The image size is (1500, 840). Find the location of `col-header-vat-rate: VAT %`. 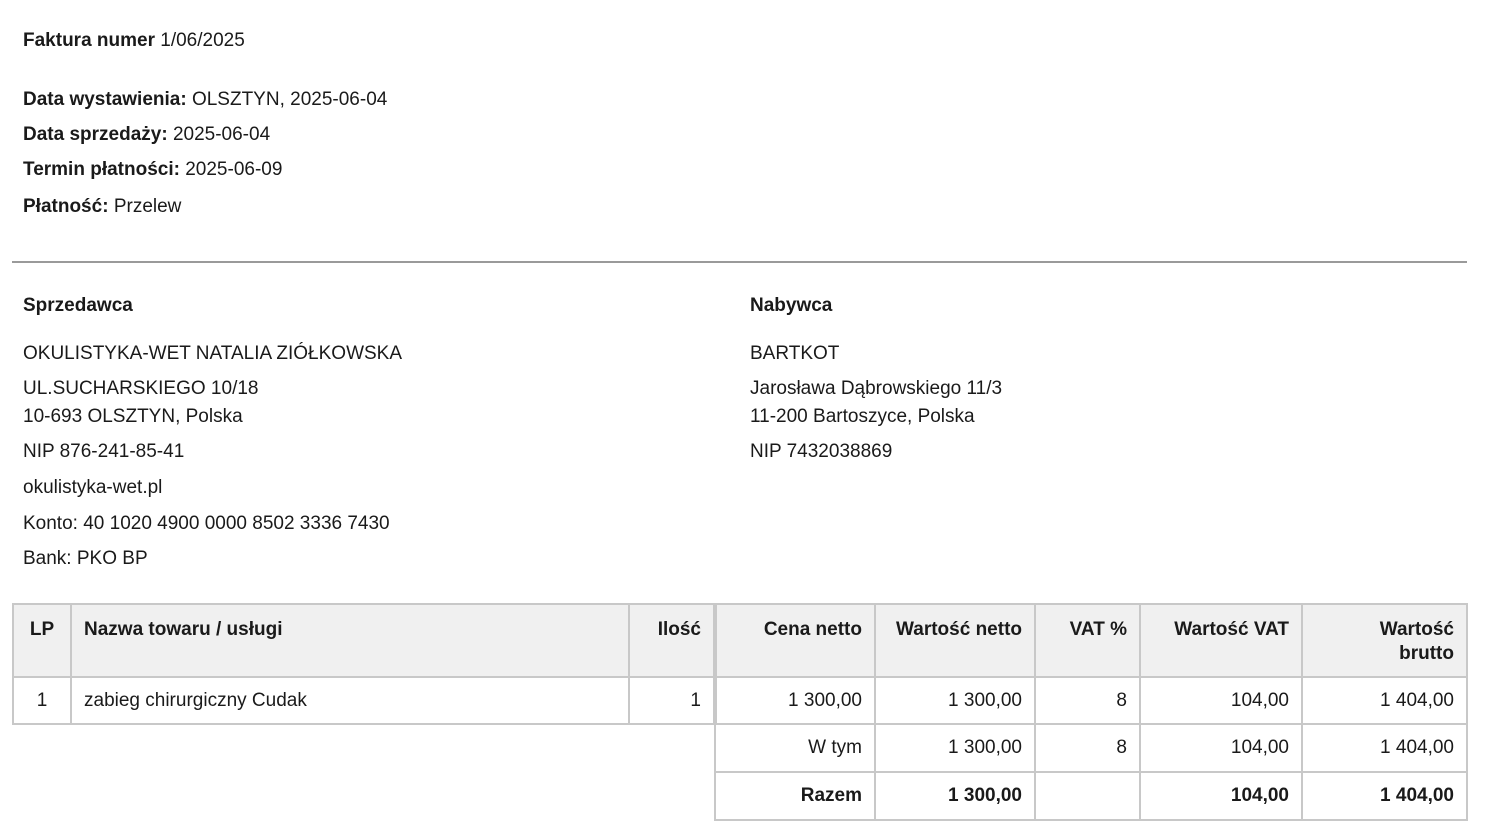

col-header-vat-rate: VAT % is located at coordinates (1087, 640).